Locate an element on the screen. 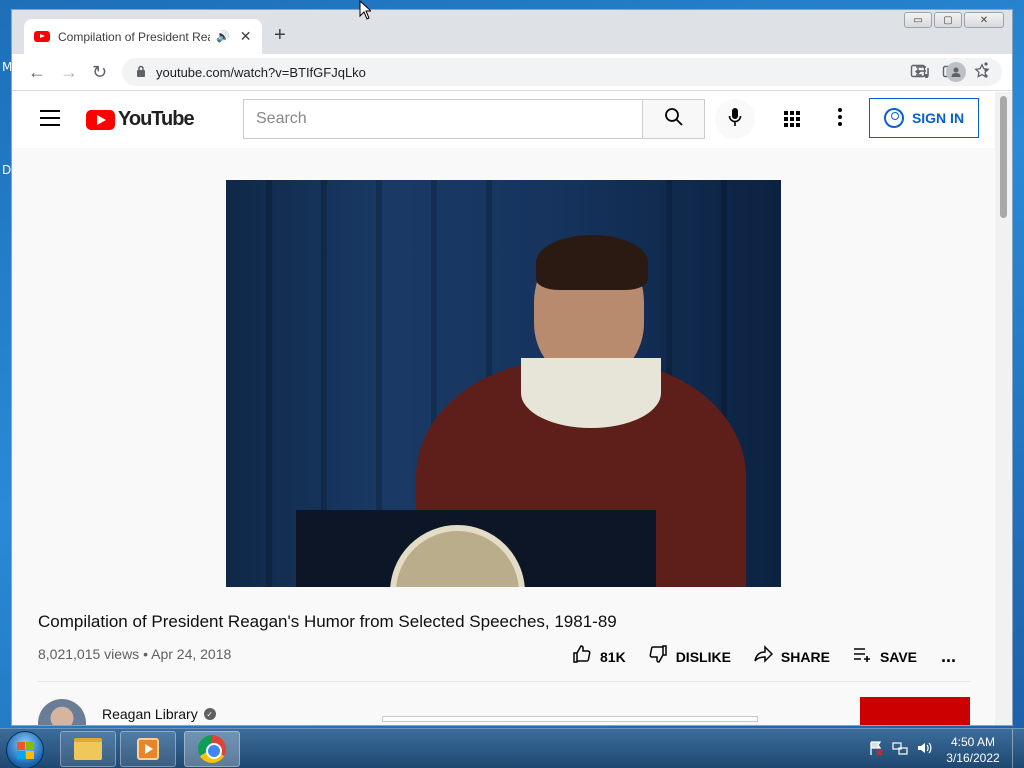  browser-tab: Compilation of President Rea 🔊 ✕ is located at coordinates (143, 36).